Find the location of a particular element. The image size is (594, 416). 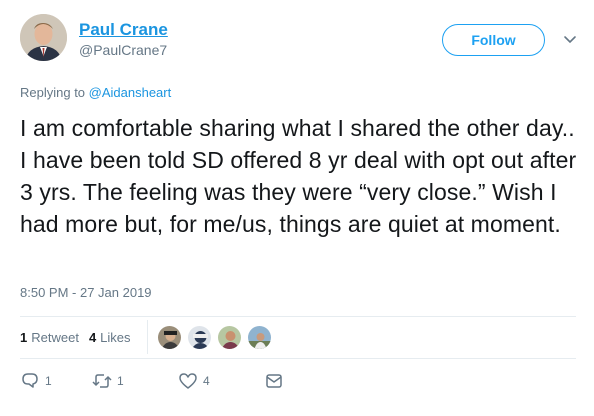

retweet-count: 1 is located at coordinates (120, 381).